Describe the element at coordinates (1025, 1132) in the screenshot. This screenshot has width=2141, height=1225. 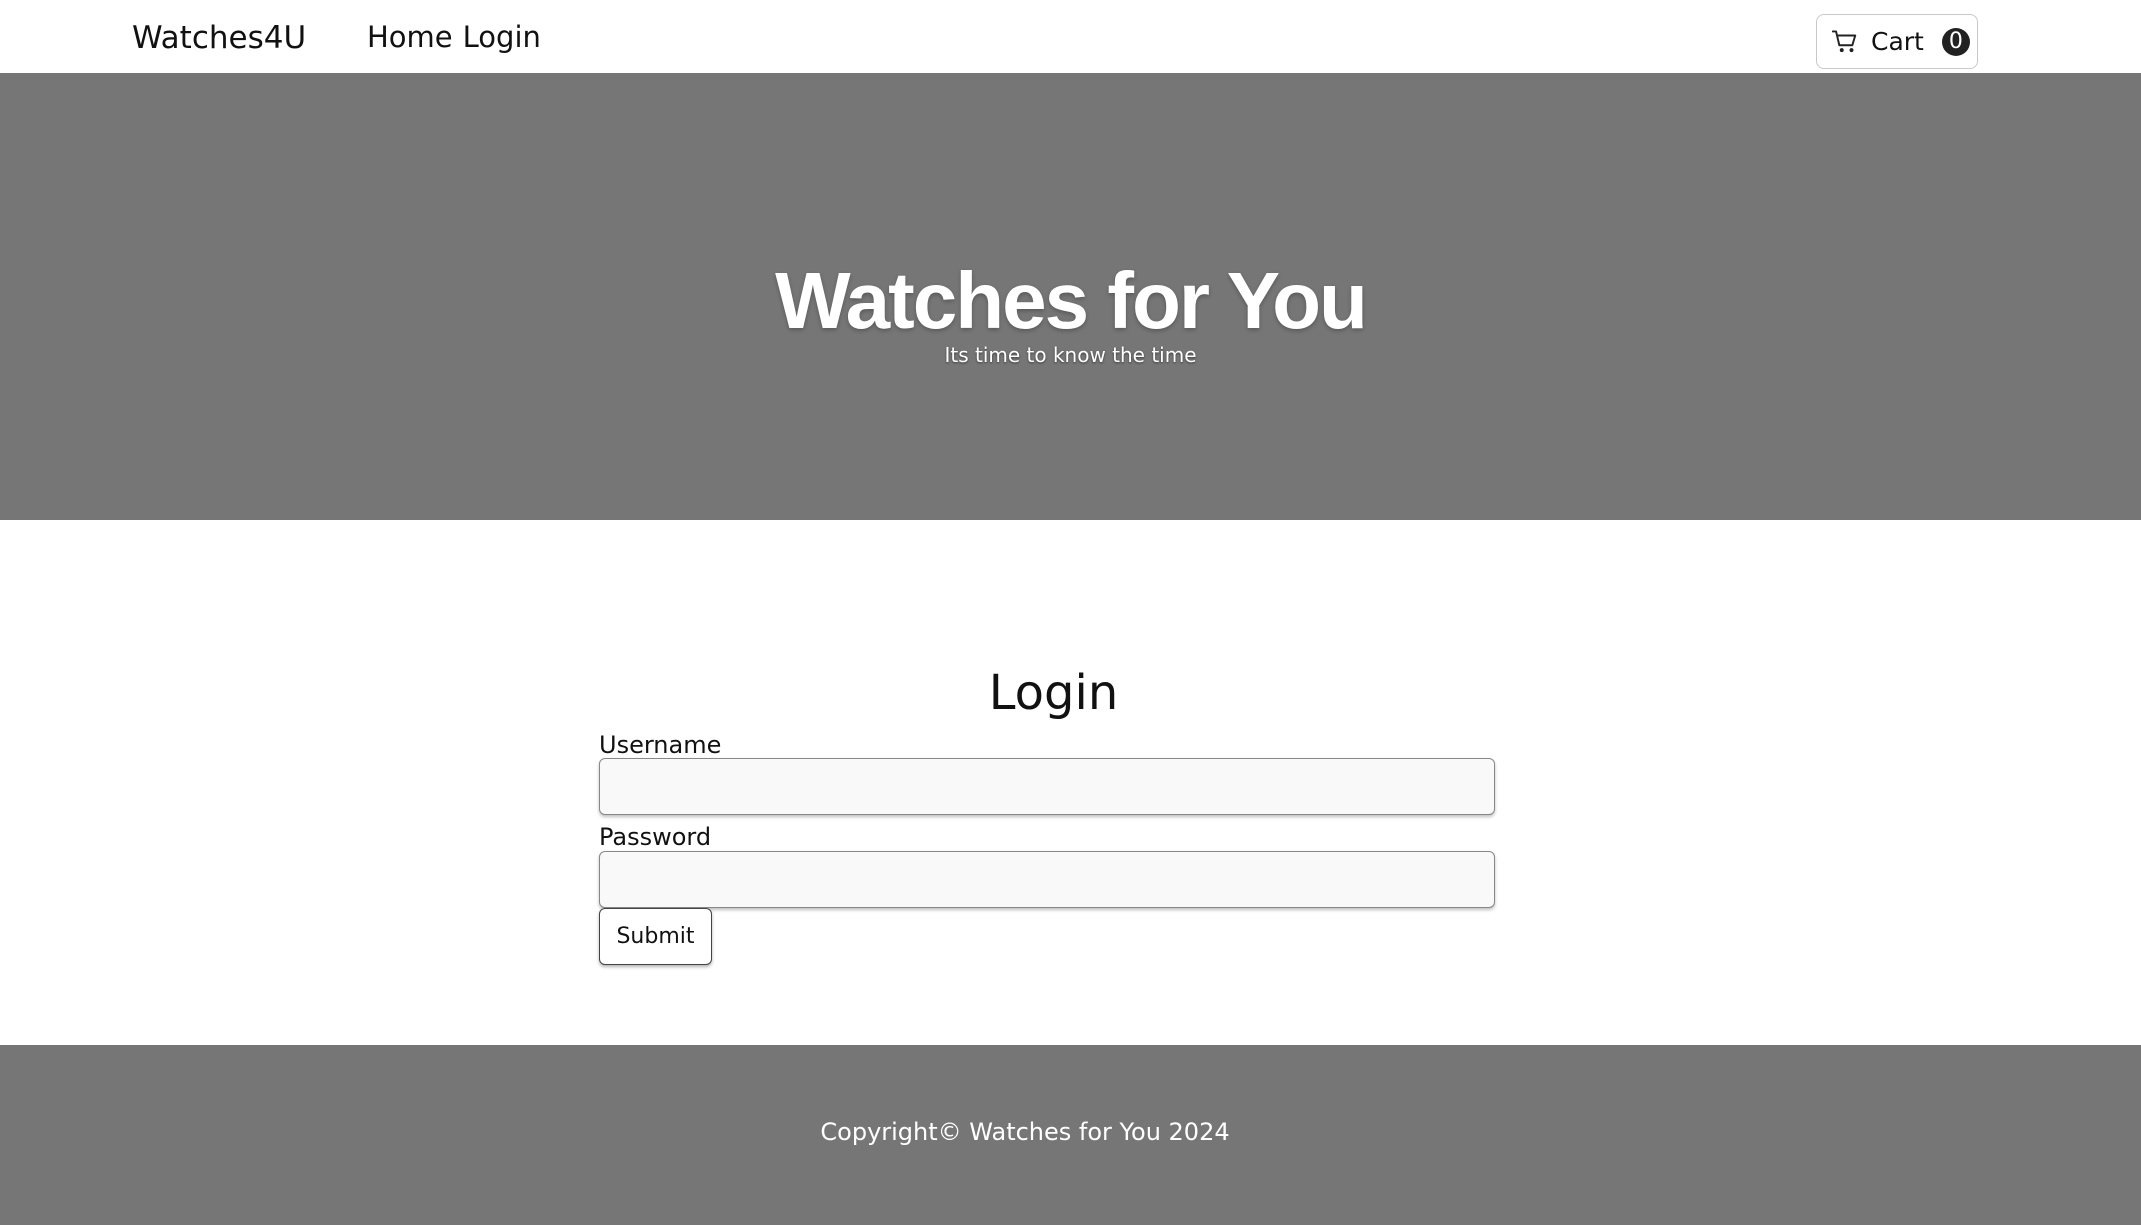
I see `footer-copyright: Copyright© Watches for You 2024` at that location.